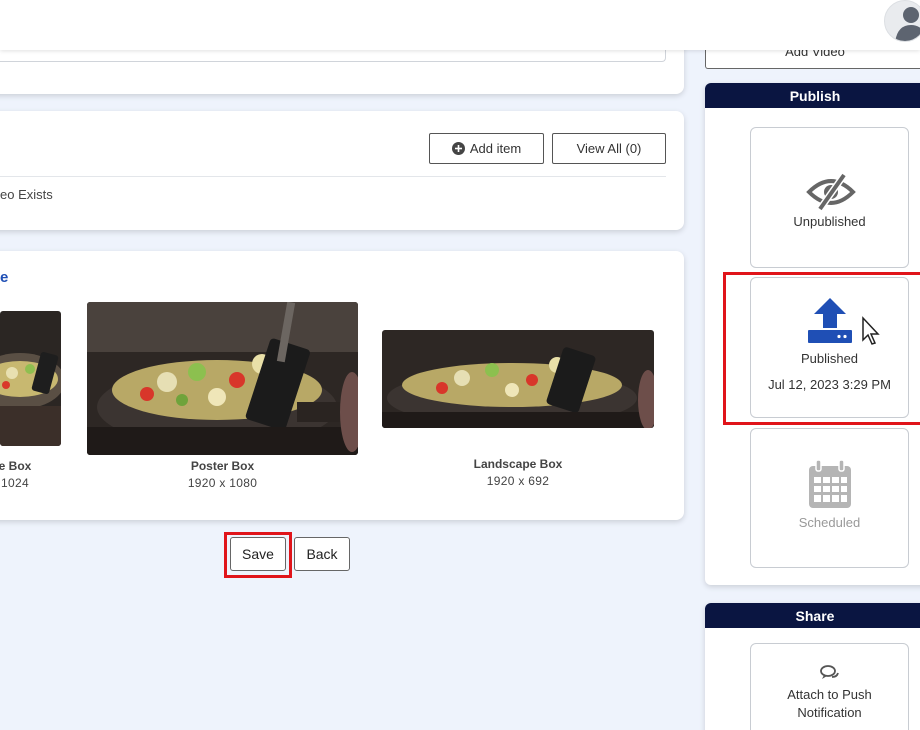 The width and height of the screenshot is (920, 730). What do you see at coordinates (821, 348) in the screenshot?
I see `published-highlight` at bounding box center [821, 348].